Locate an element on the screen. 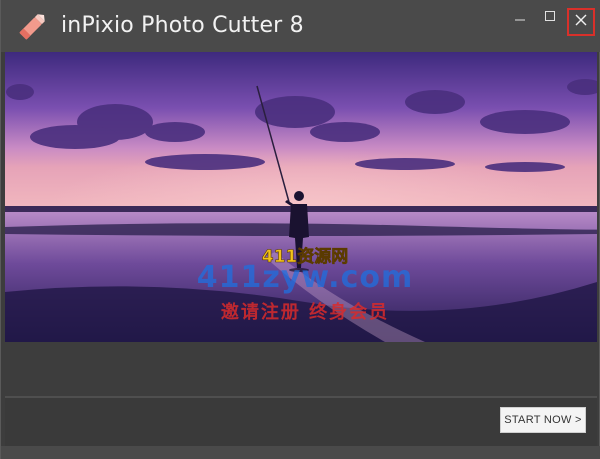  bottom-edge is located at coordinates (300, 452).